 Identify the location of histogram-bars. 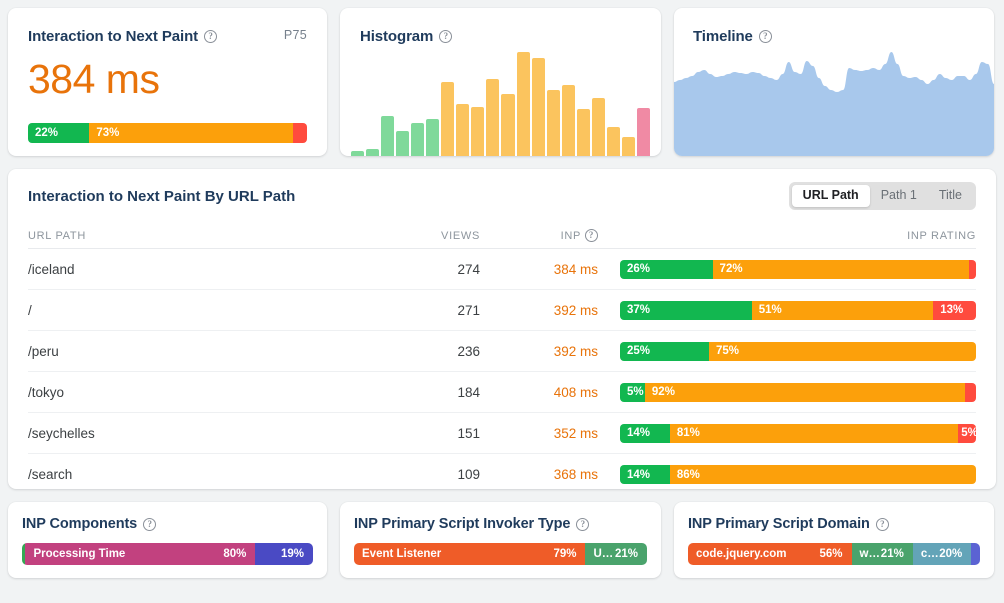
(500, 101).